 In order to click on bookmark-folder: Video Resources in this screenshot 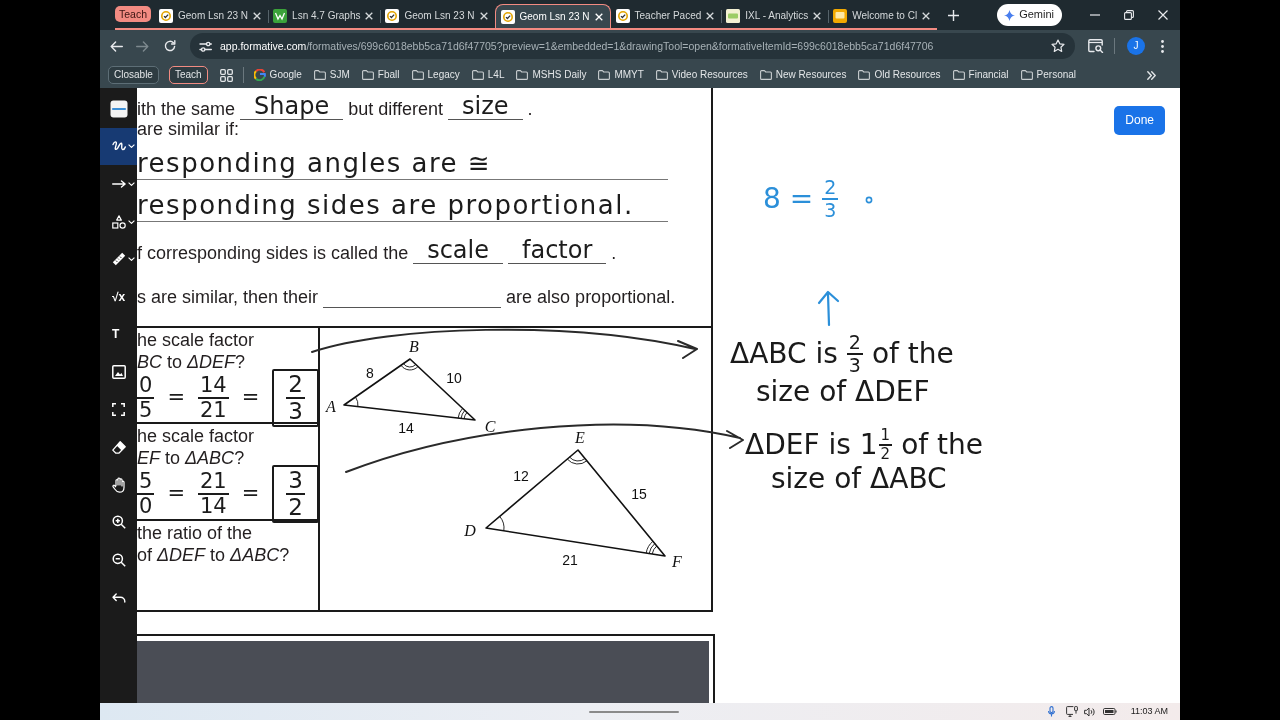, I will do `click(701, 75)`.